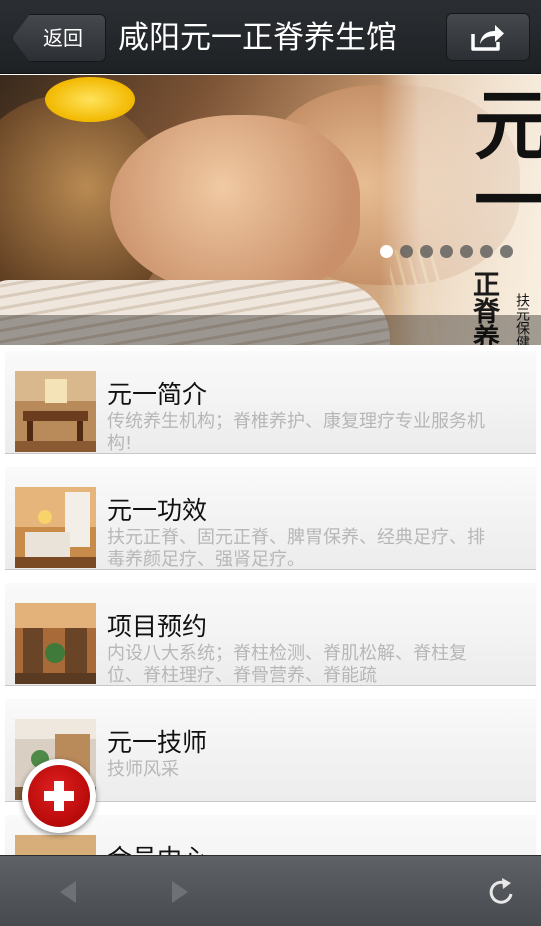  I want to click on list-item-effects: 元一功效 扶元正脊、固元正脊、脾胃保养、经典足疗、排毒养颜足疗、强肾足疗。, so click(270, 518).